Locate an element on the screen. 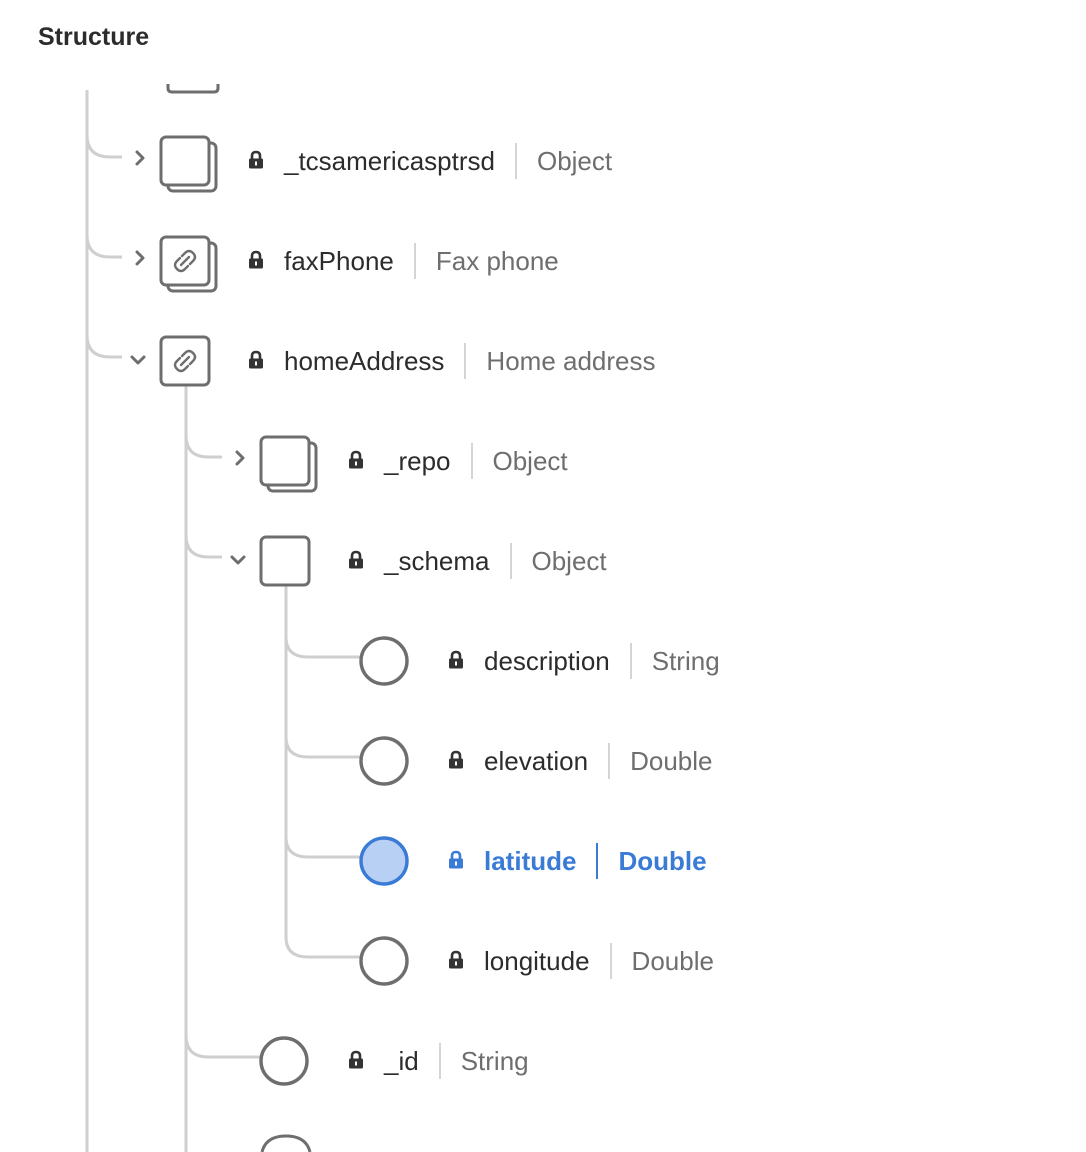 The width and height of the screenshot is (1086, 1152). field-name: homeAddress is located at coordinates (364, 361).